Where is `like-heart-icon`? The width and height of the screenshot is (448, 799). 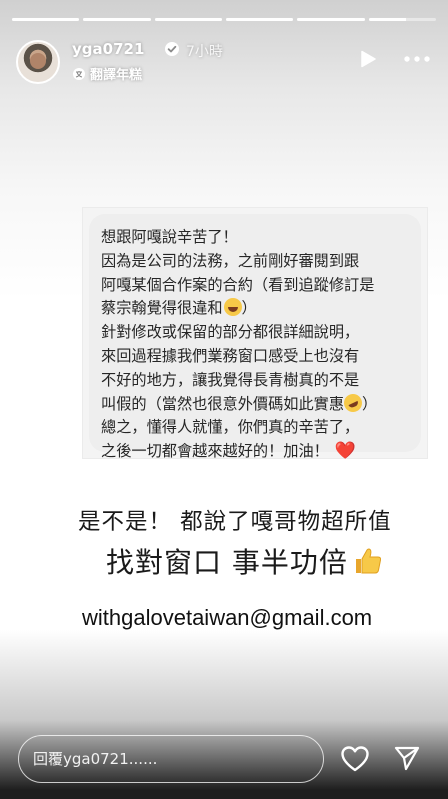
like-heart-icon is located at coordinates (355, 759).